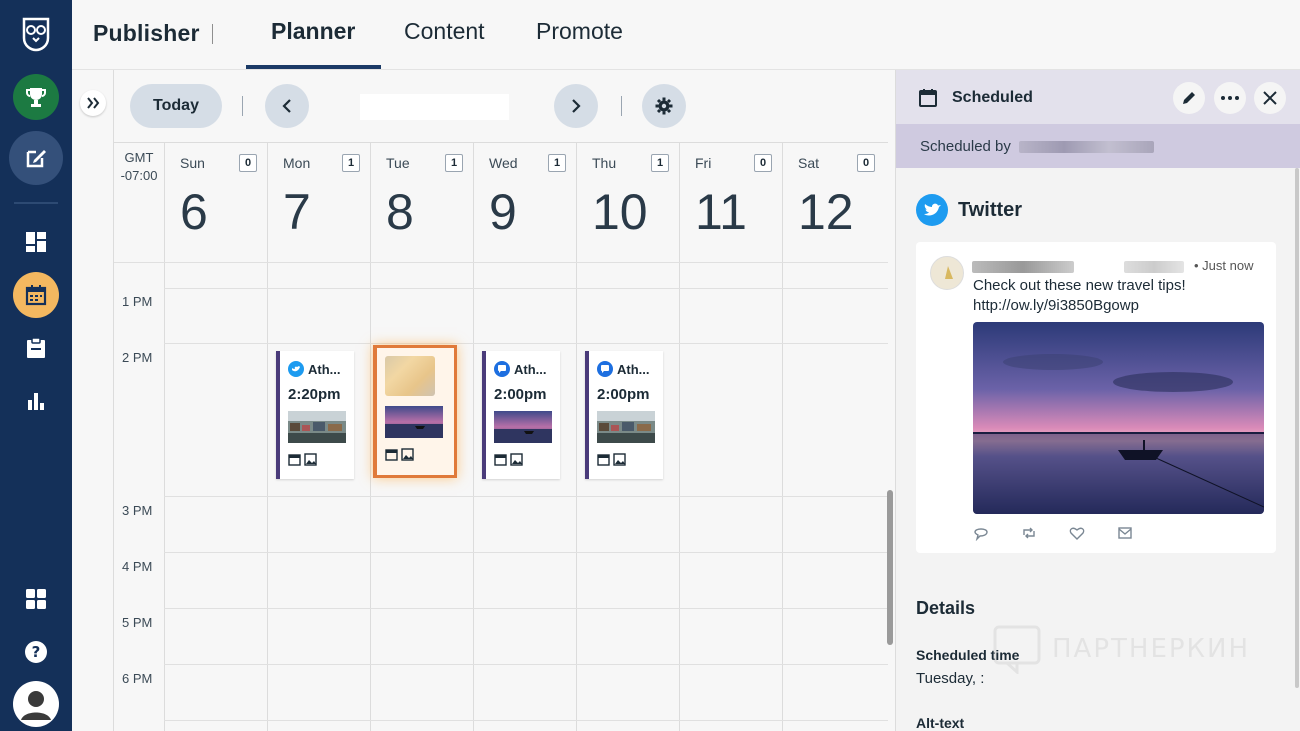 The width and height of the screenshot is (1300, 731). I want to click on compose-icon, so click(36, 158).